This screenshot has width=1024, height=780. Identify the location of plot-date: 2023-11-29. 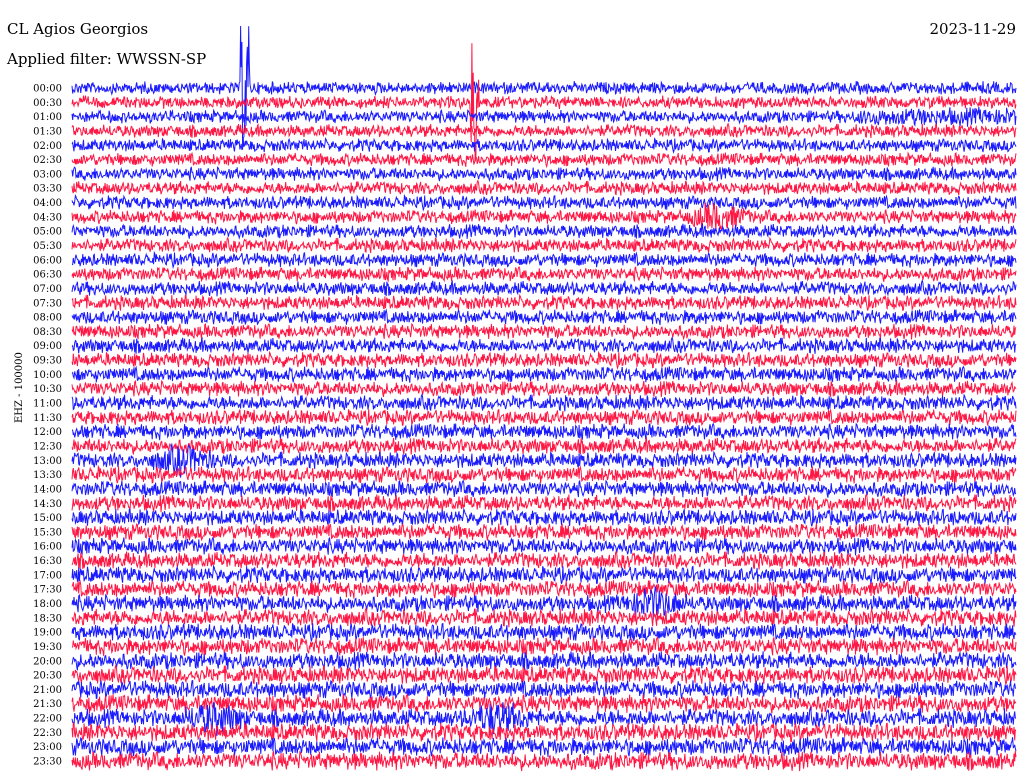
(972, 29).